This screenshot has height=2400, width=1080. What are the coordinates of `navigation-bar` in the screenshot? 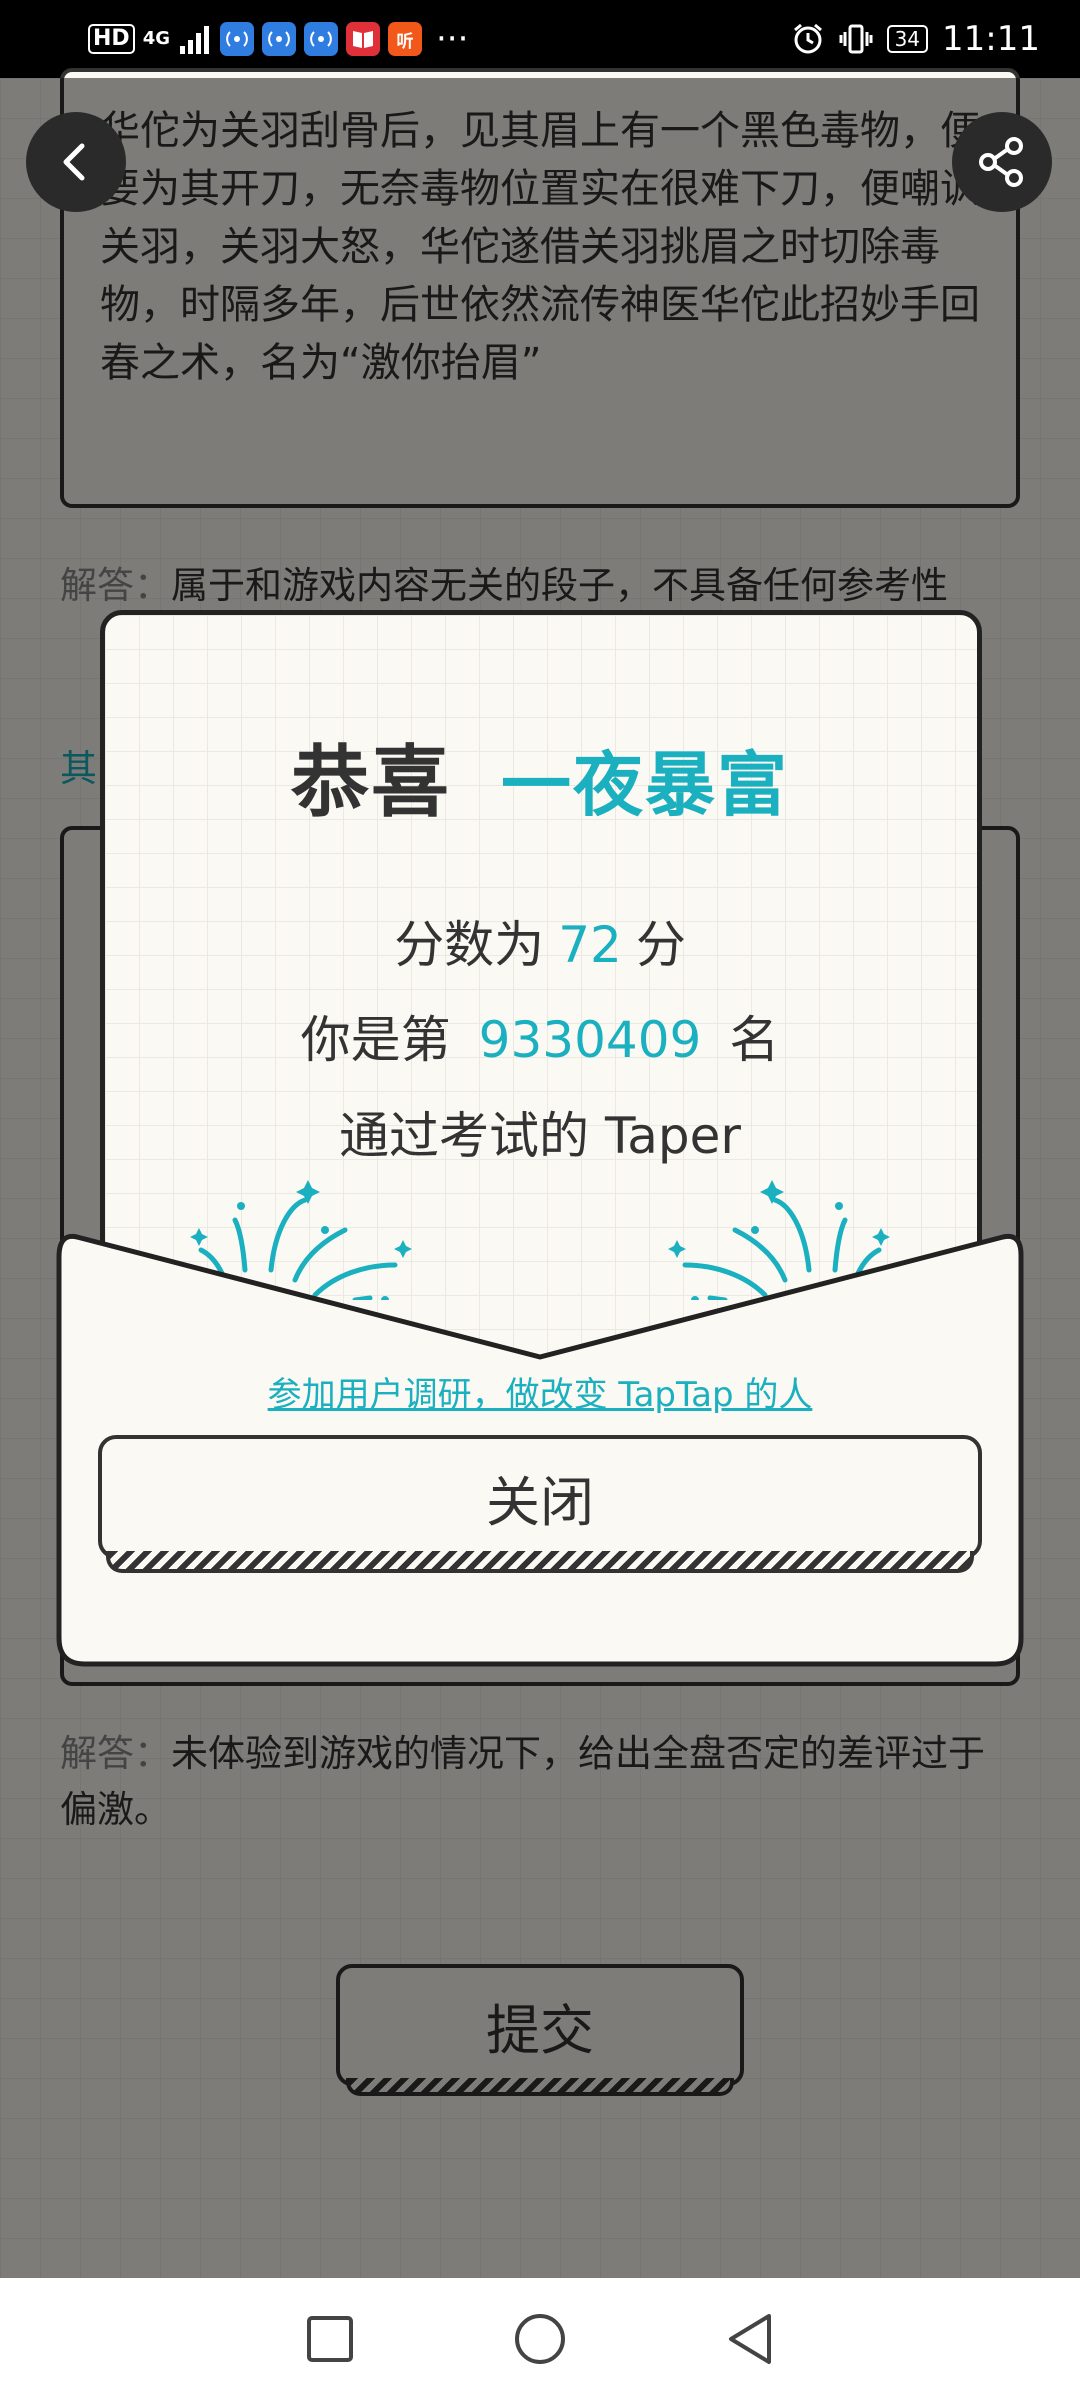 It's located at (540, 2339).